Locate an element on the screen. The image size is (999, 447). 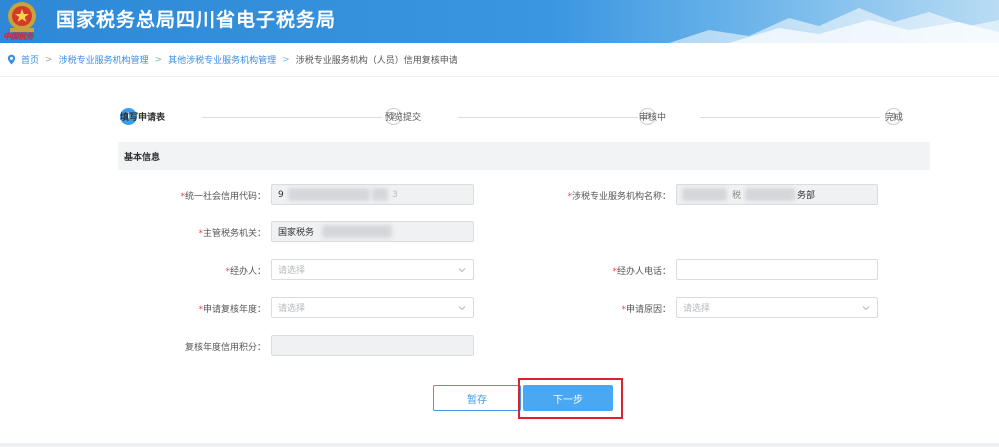
step-under-review: 3 审核中 is located at coordinates (652, 116).